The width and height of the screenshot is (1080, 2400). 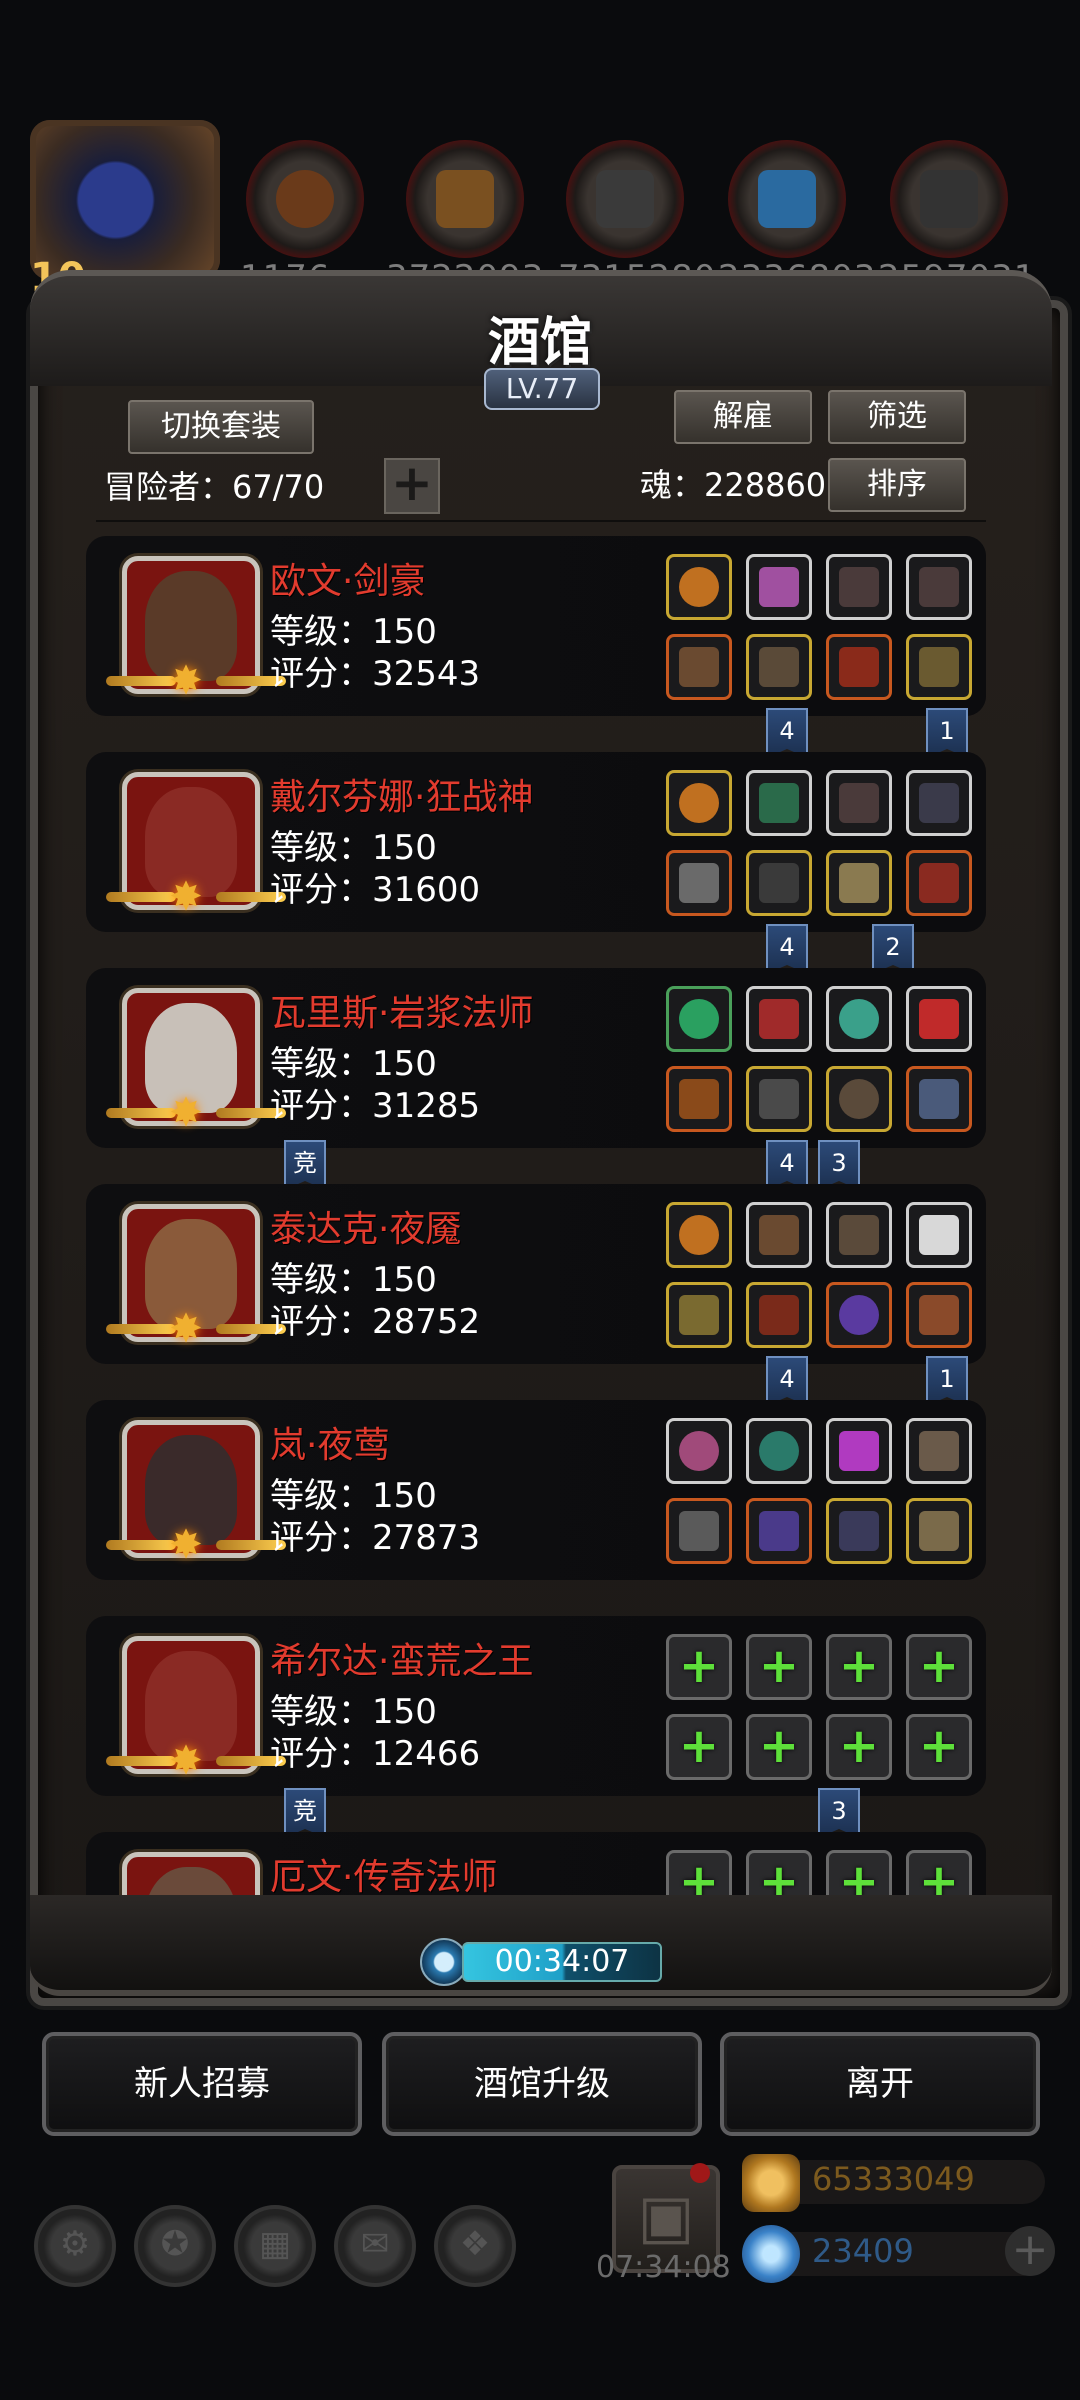 I want to click on equip-gun-icon, so click(x=859, y=1235).